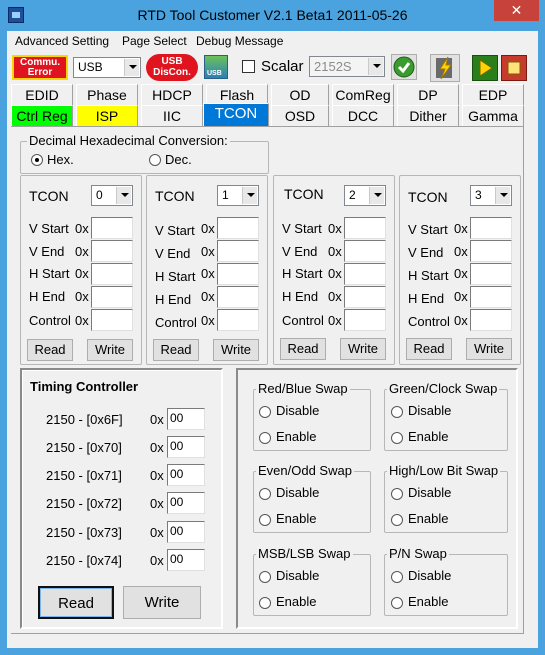  I want to click on dec-radio, so click(155, 160).